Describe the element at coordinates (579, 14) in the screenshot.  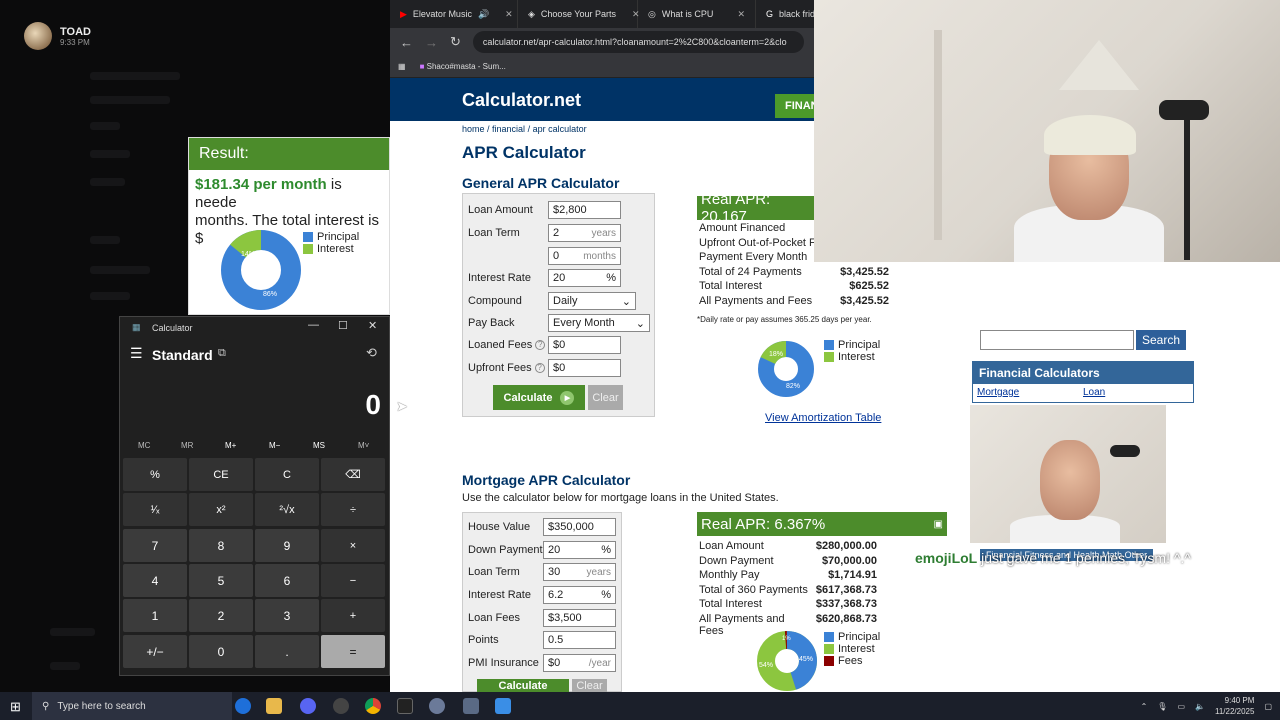
I see `tab-choose-your-parts: ◈ Choose Your Parts ✕` at that location.